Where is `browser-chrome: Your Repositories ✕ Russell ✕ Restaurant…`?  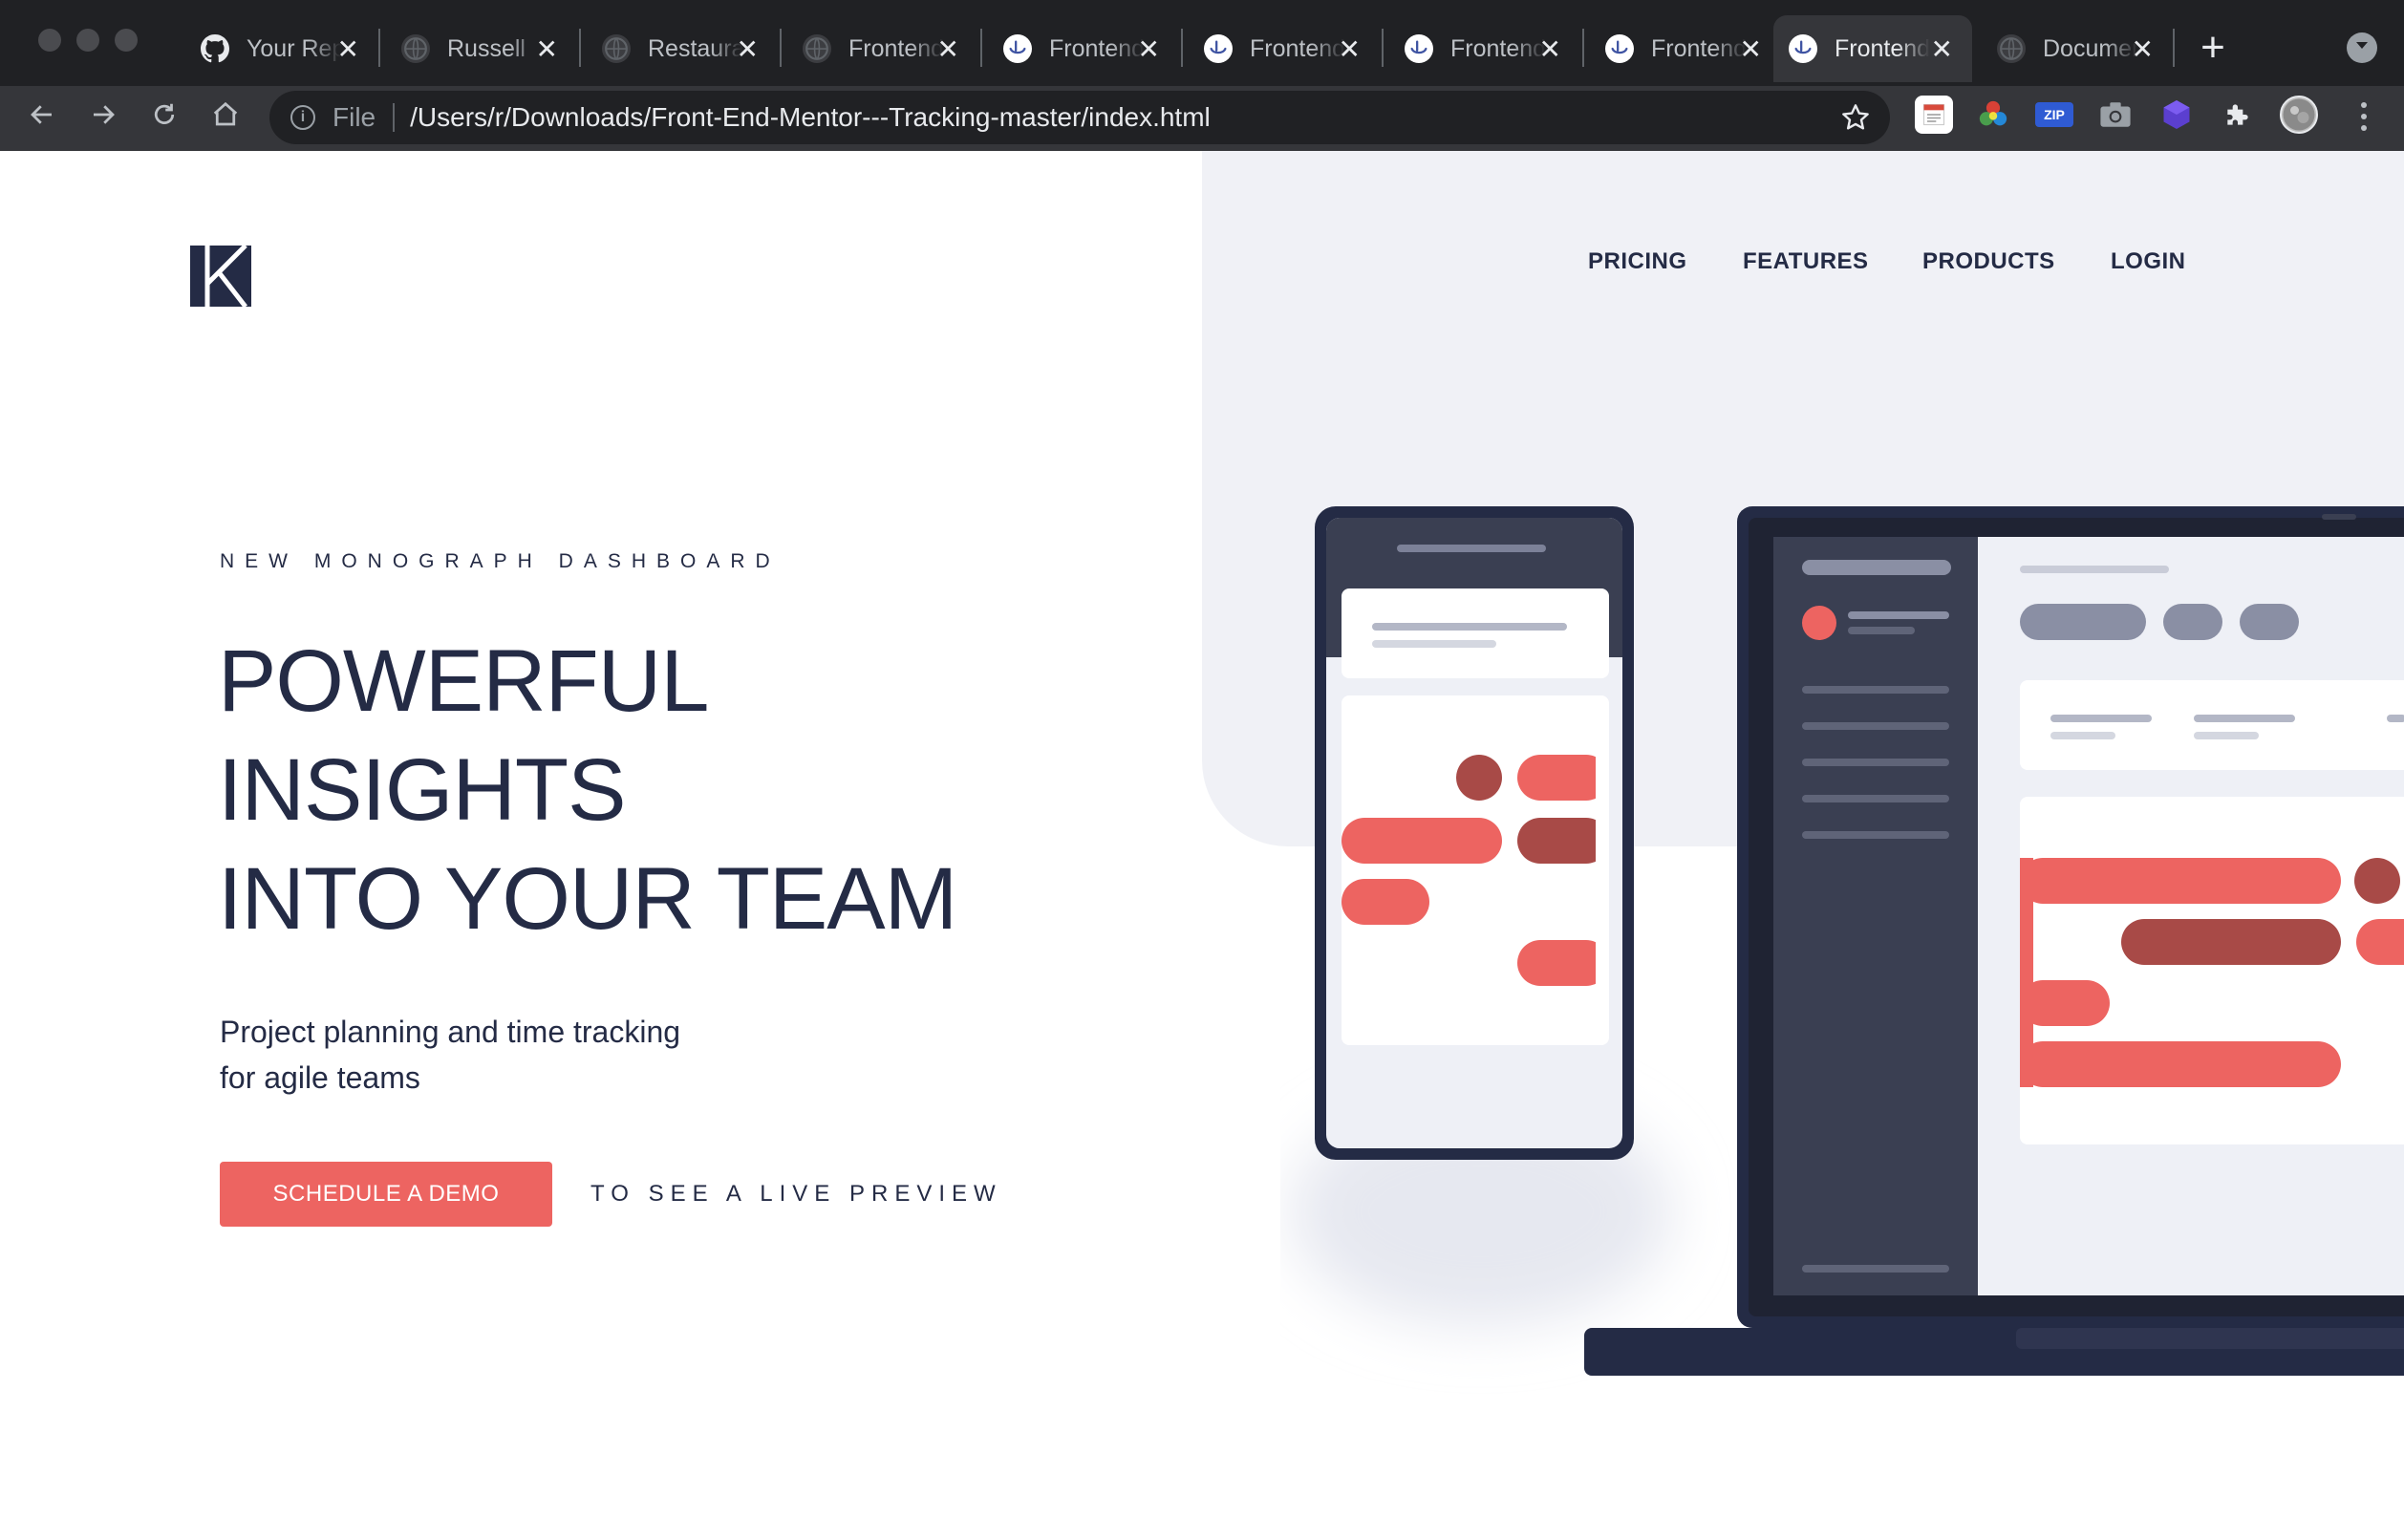 browser-chrome: Your Repositories ✕ Russell ✕ Restaurant… is located at coordinates (1202, 75).